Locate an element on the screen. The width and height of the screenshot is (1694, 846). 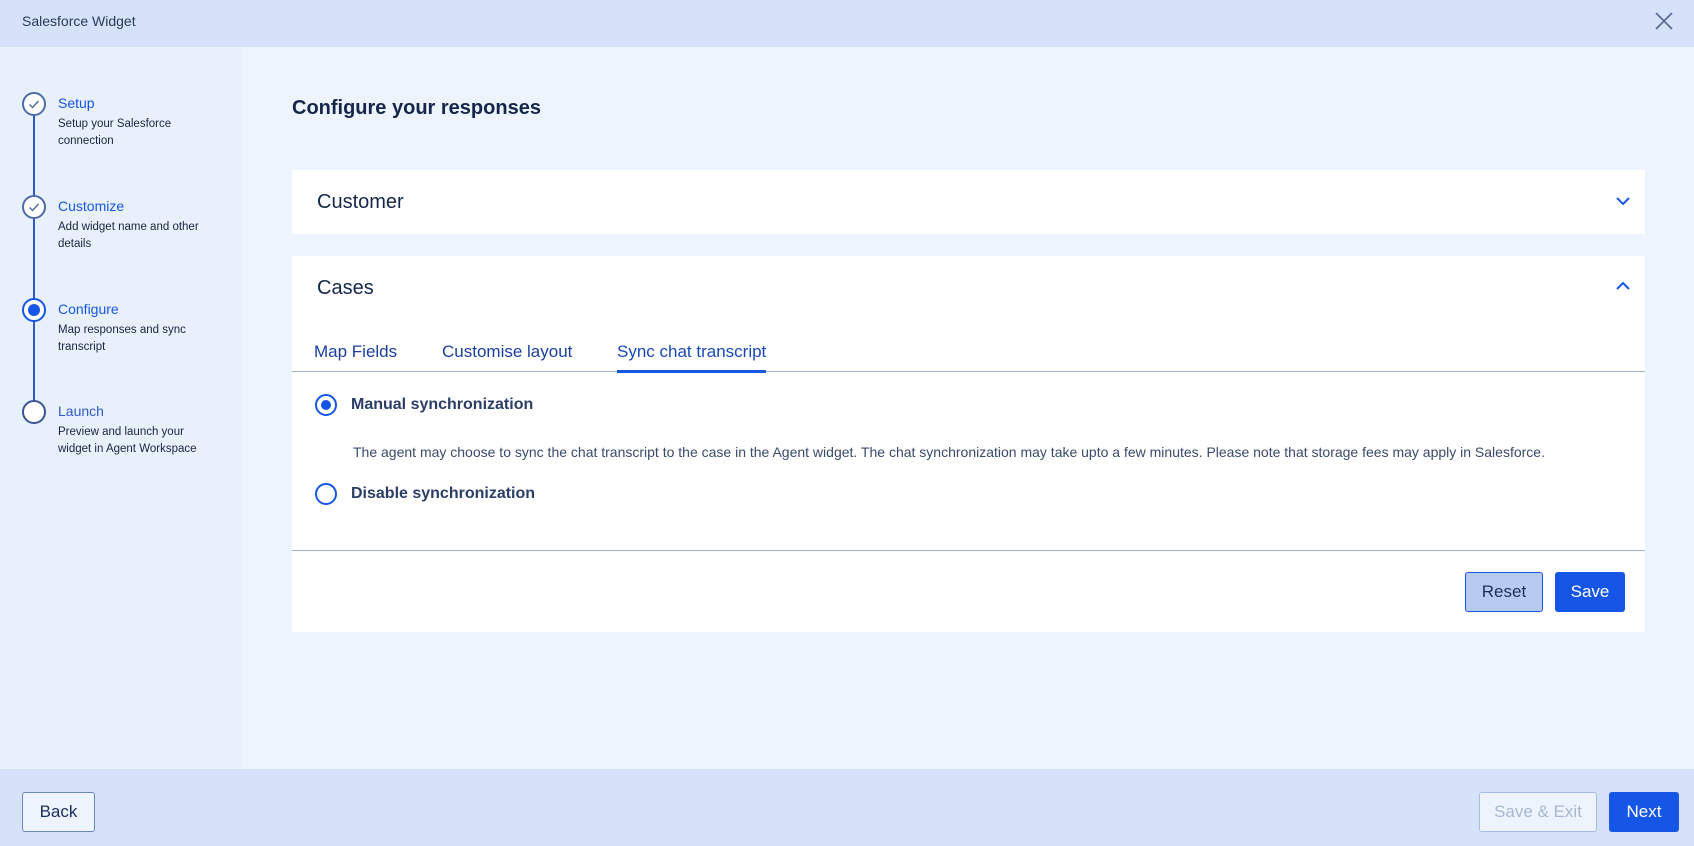
tab-customise-layout: Customise layout is located at coordinates (507, 352).